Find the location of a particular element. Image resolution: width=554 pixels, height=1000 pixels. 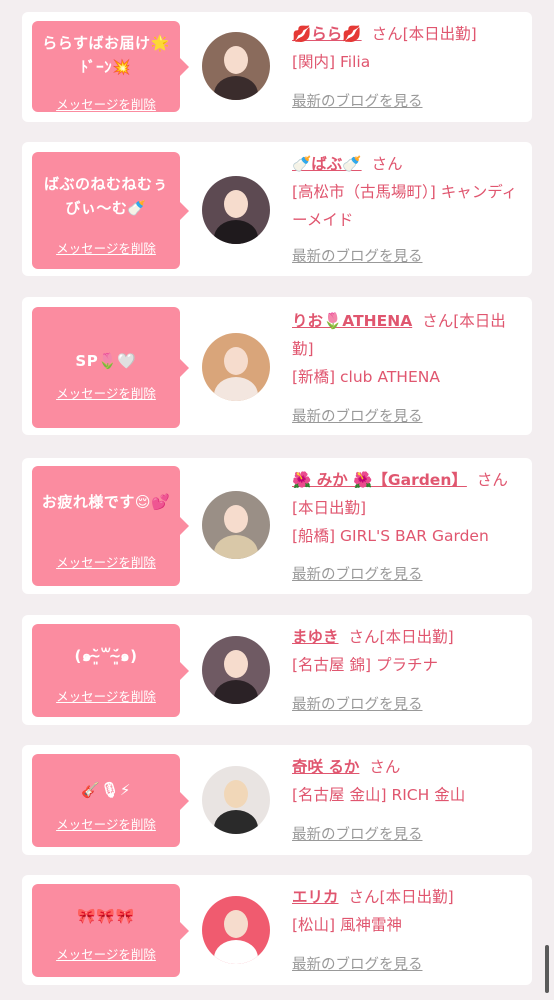

message-bubble: ばぶのねむねむぅびぃ〜む🍼 メッセージを削除 is located at coordinates (110, 210).